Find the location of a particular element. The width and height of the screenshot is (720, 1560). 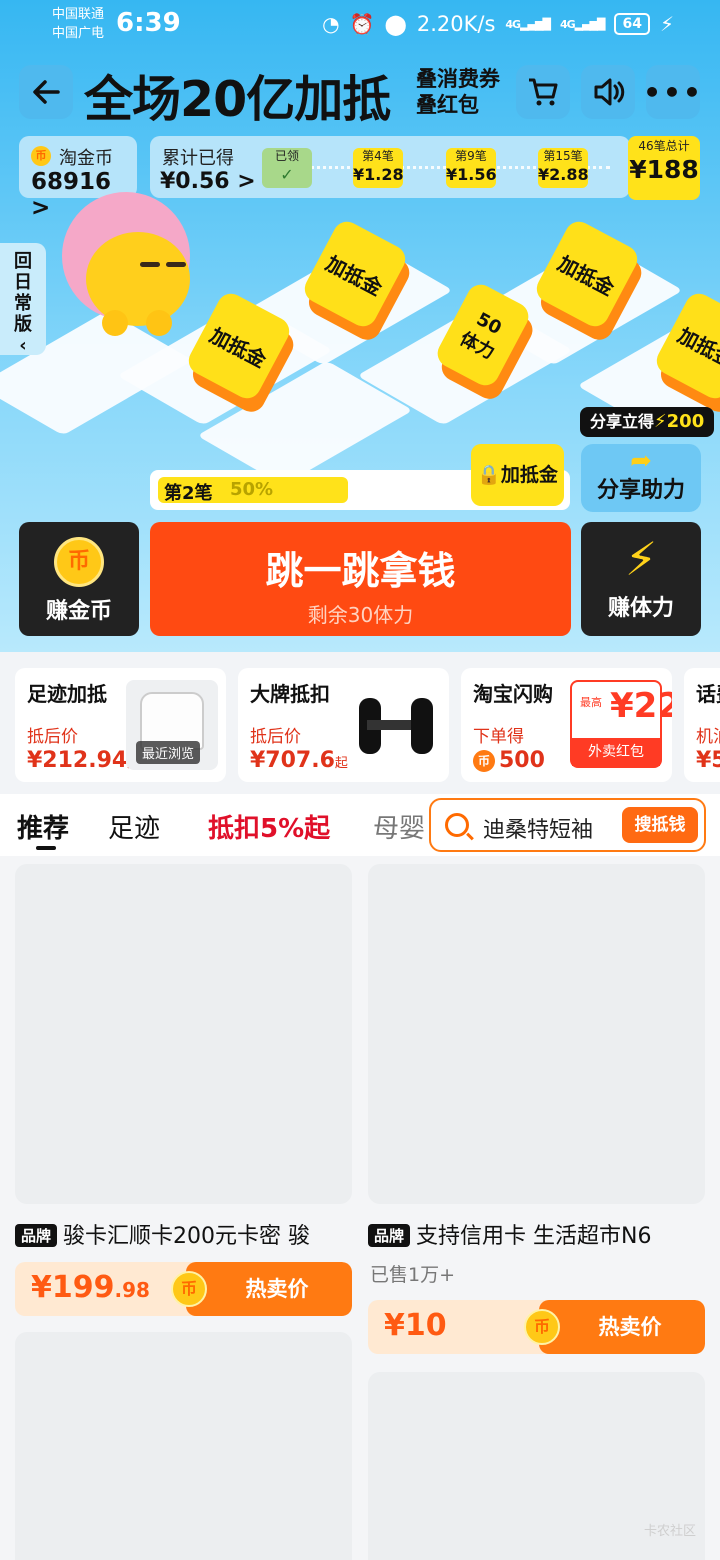

milestone-value: ¥2.88 is located at coordinates (563, 174).